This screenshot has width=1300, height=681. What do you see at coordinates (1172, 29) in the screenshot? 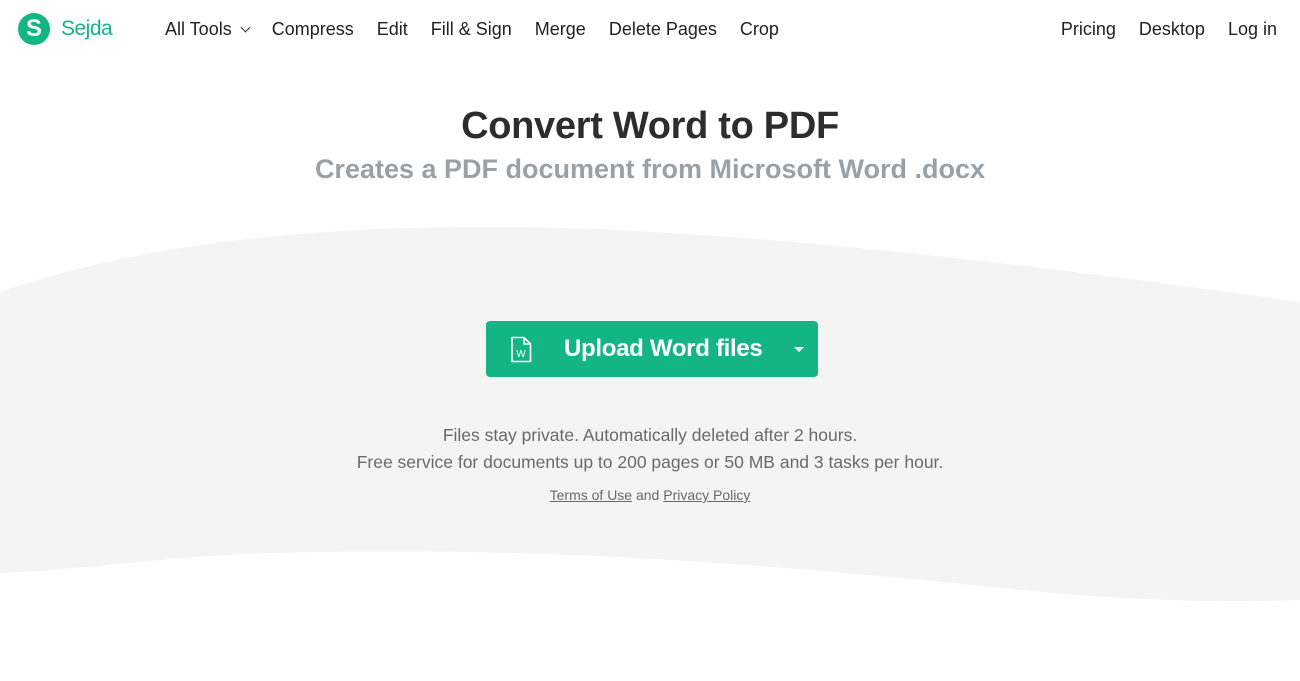
I see `nav-desktop: Desktop` at bounding box center [1172, 29].